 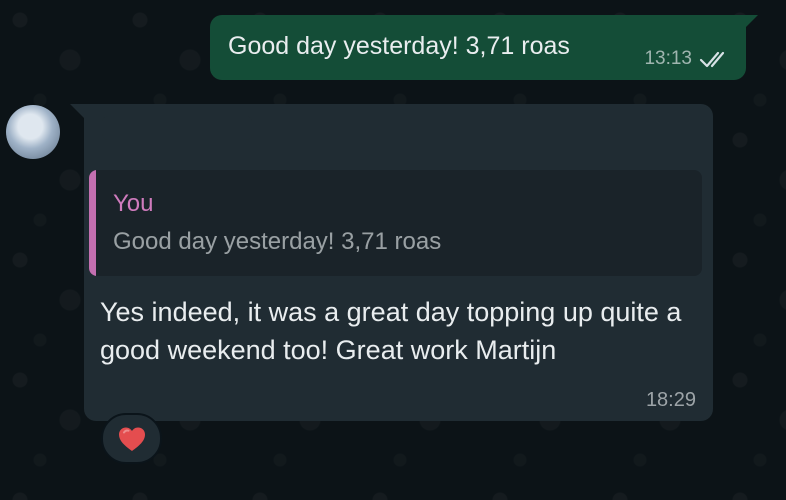 I want to click on outgoing-message: Good day yesterday! 3,71 roas 13:13, so click(x=478, y=47).